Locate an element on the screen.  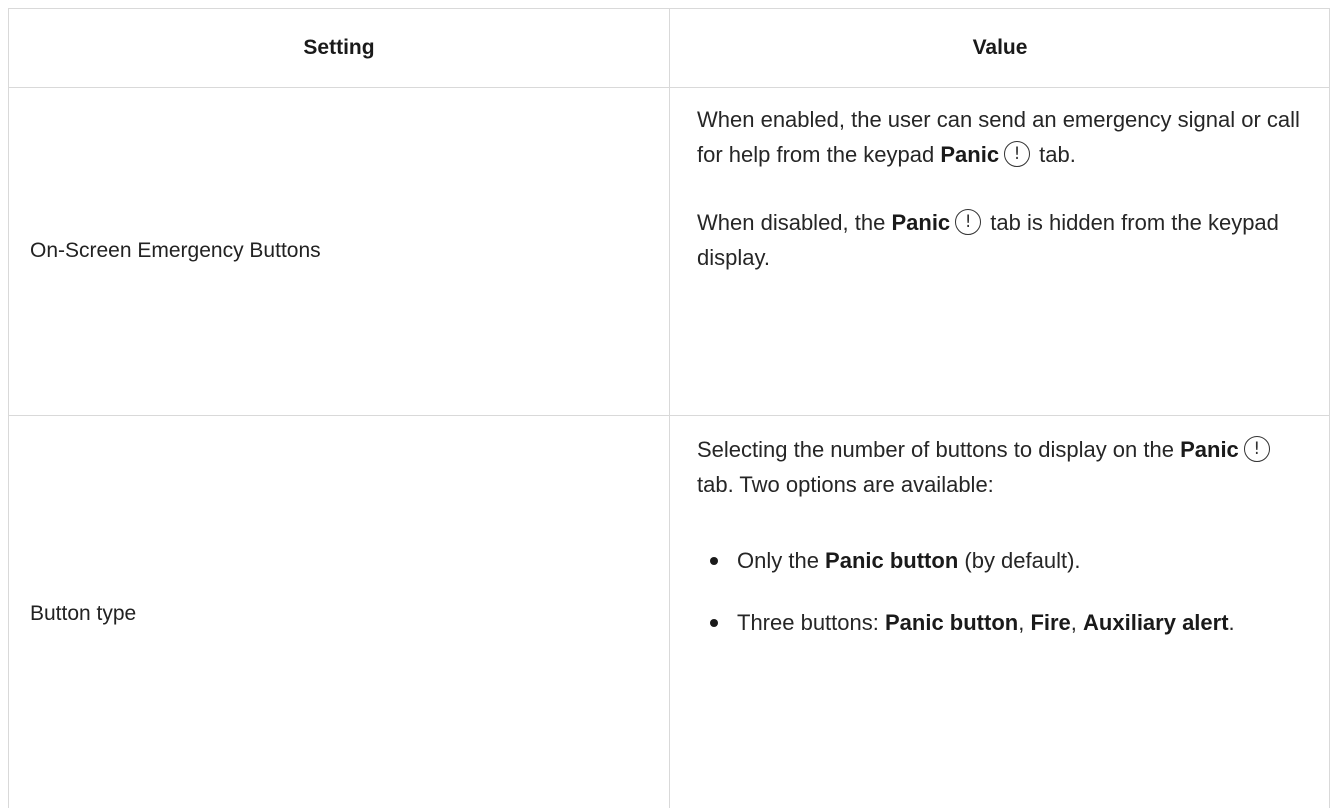
row-divider is located at coordinates (669, 415).